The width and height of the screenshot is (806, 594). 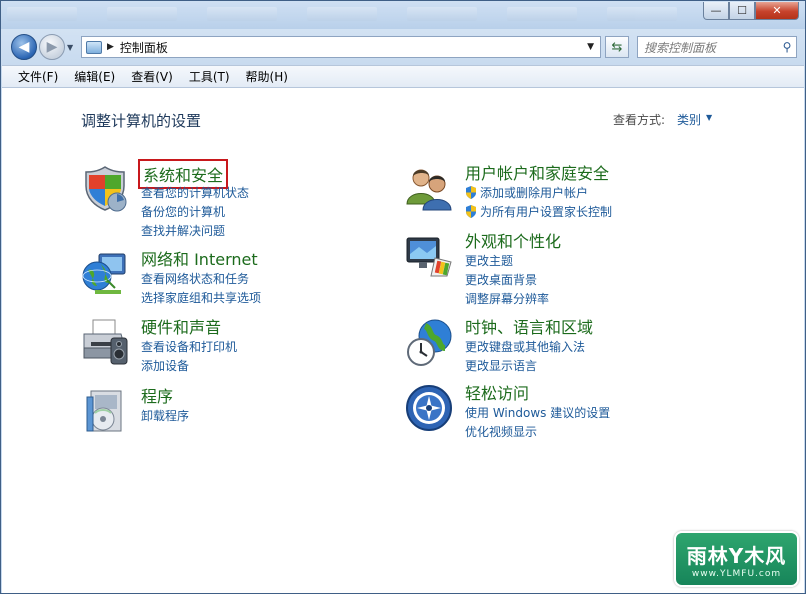 What do you see at coordinates (497, 392) in the screenshot?
I see `category-title-ease-of-access: 轻松访问` at bounding box center [497, 392].